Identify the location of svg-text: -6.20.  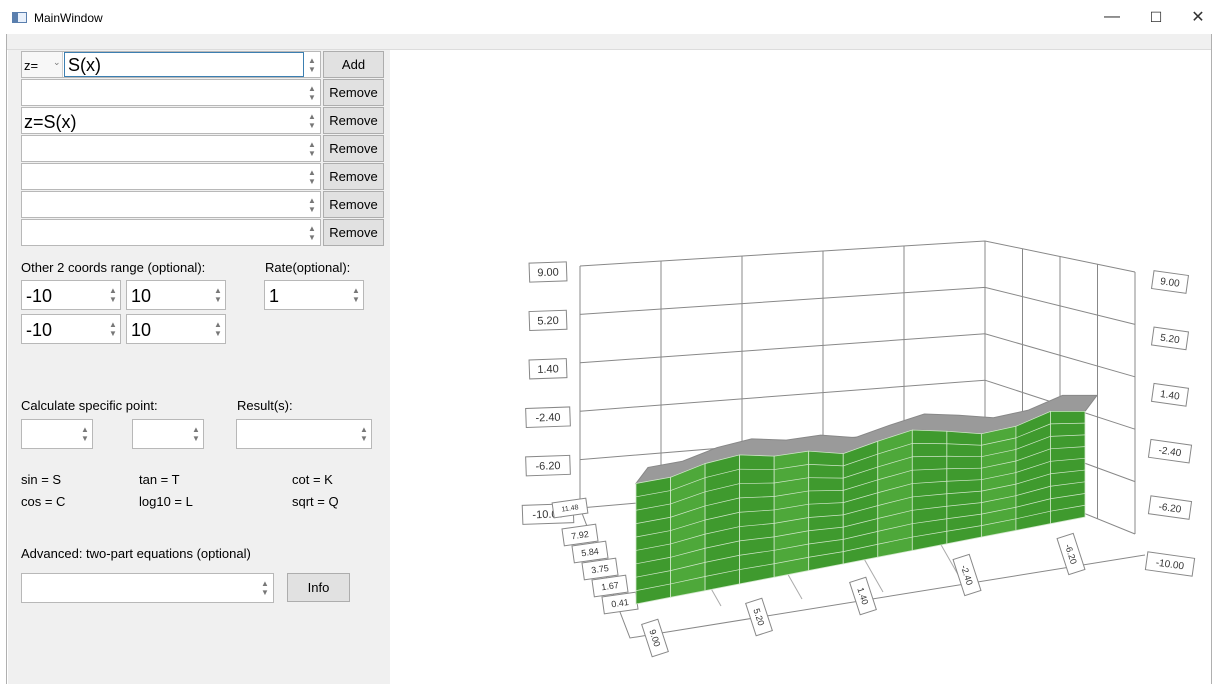
(547, 466).